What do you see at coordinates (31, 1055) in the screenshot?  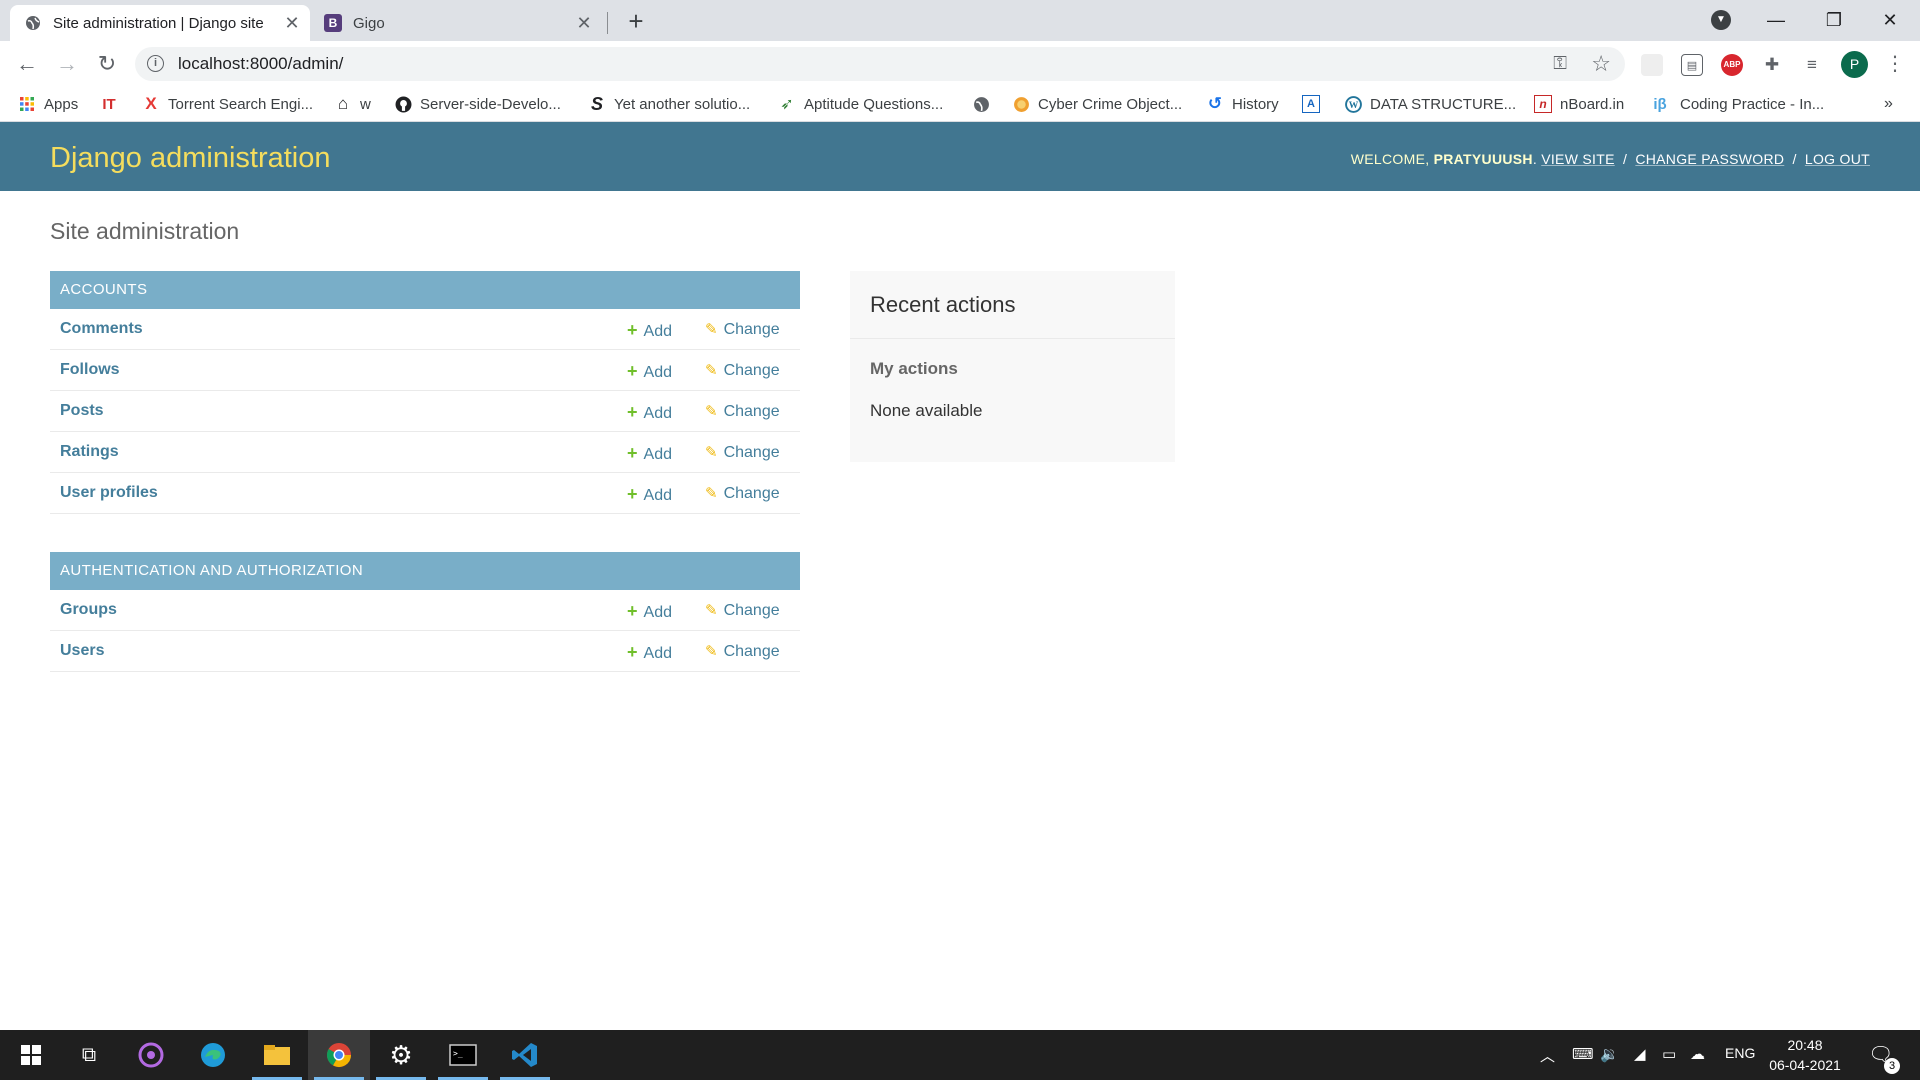 I see `windows-start-icon` at bounding box center [31, 1055].